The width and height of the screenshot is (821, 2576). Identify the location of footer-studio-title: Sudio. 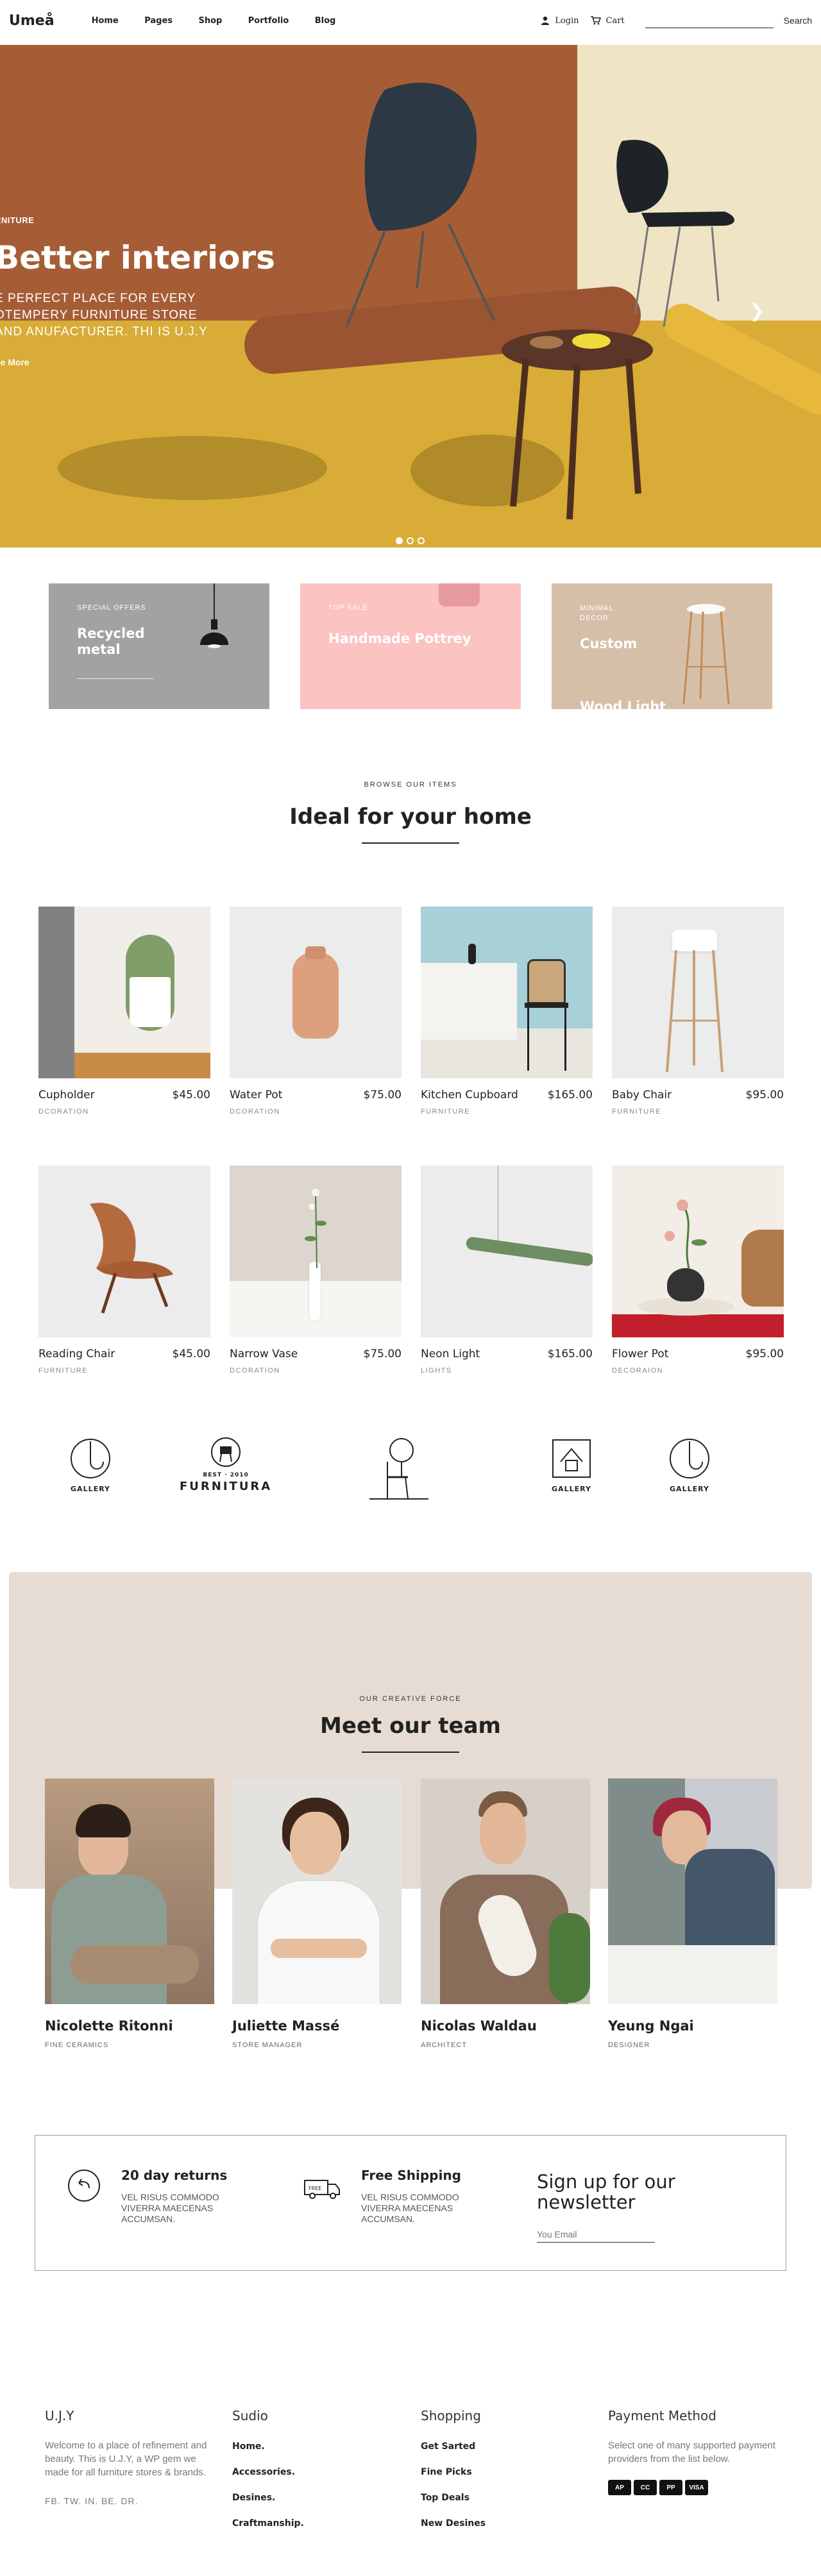
(250, 2415).